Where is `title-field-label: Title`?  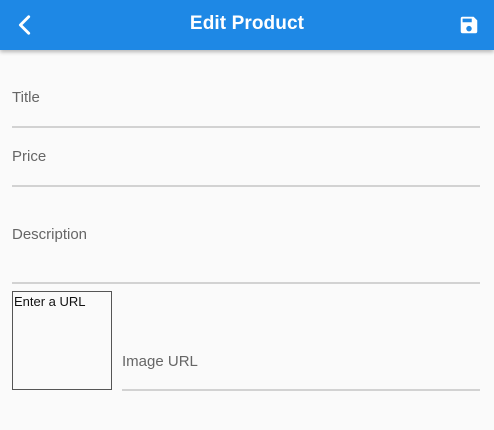
title-field-label: Title is located at coordinates (26, 97).